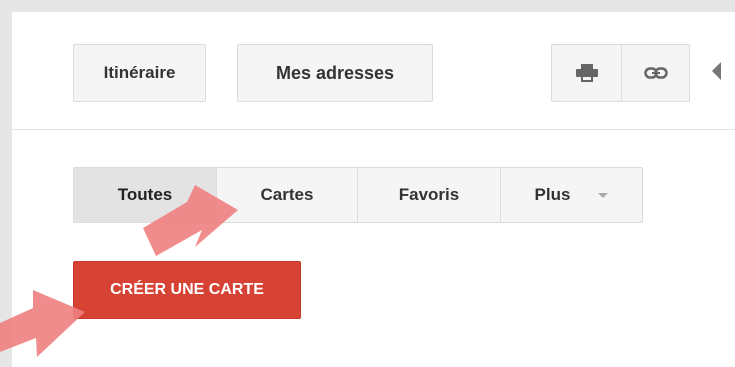 This screenshot has width=735, height=367. I want to click on arrow-to-create-button, so click(42, 323).